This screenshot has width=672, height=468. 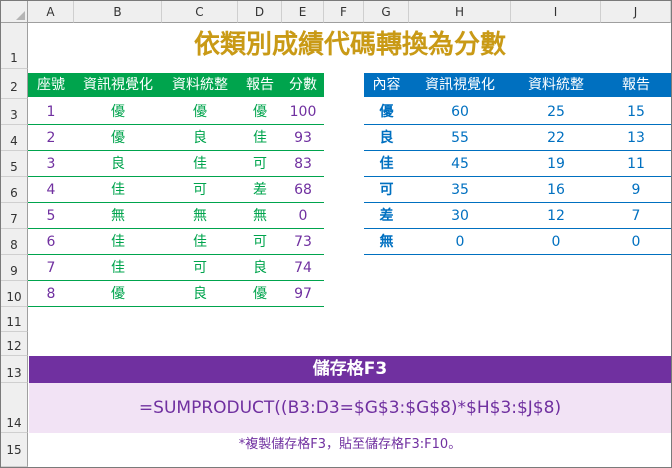 I want to click on row-header-6: 6, so click(x=14, y=190).